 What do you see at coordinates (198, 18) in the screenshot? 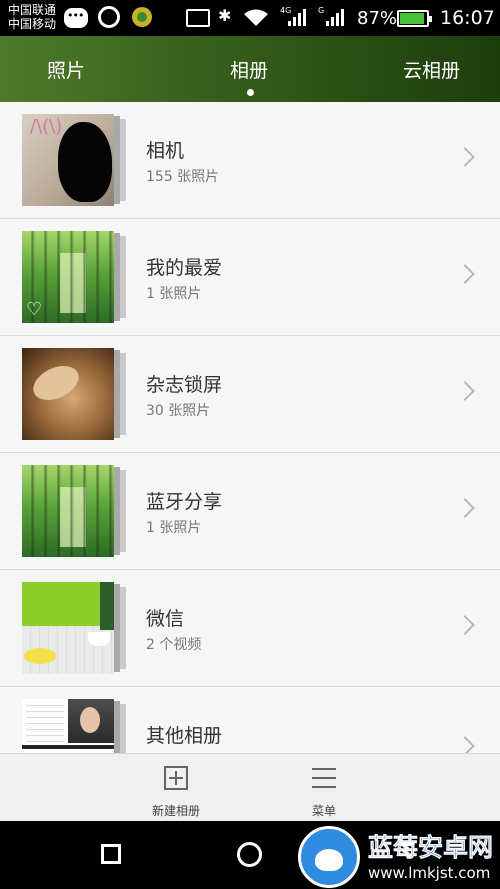
I see `cast-icon` at bounding box center [198, 18].